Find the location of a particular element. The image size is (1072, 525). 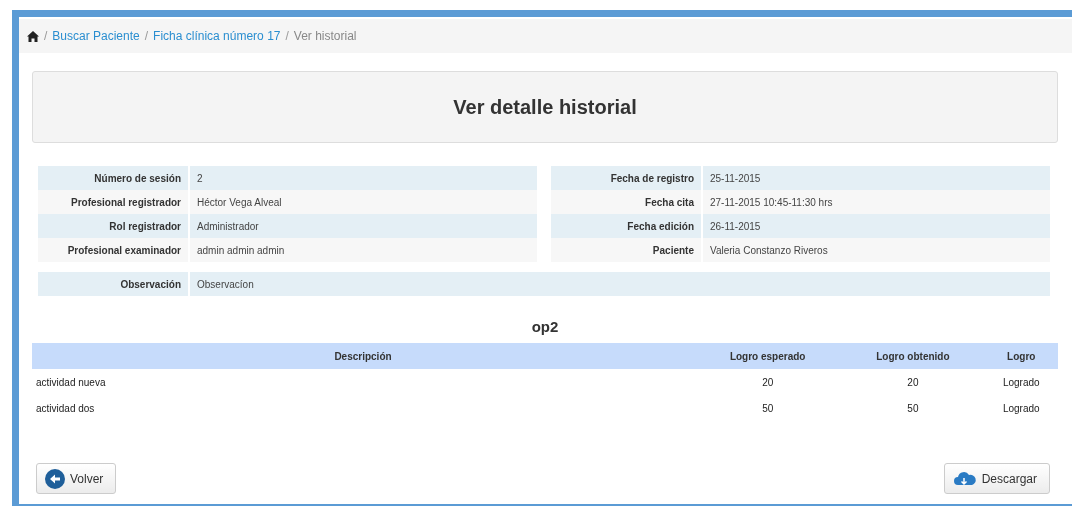

column-header: Logro is located at coordinates (1021, 356).